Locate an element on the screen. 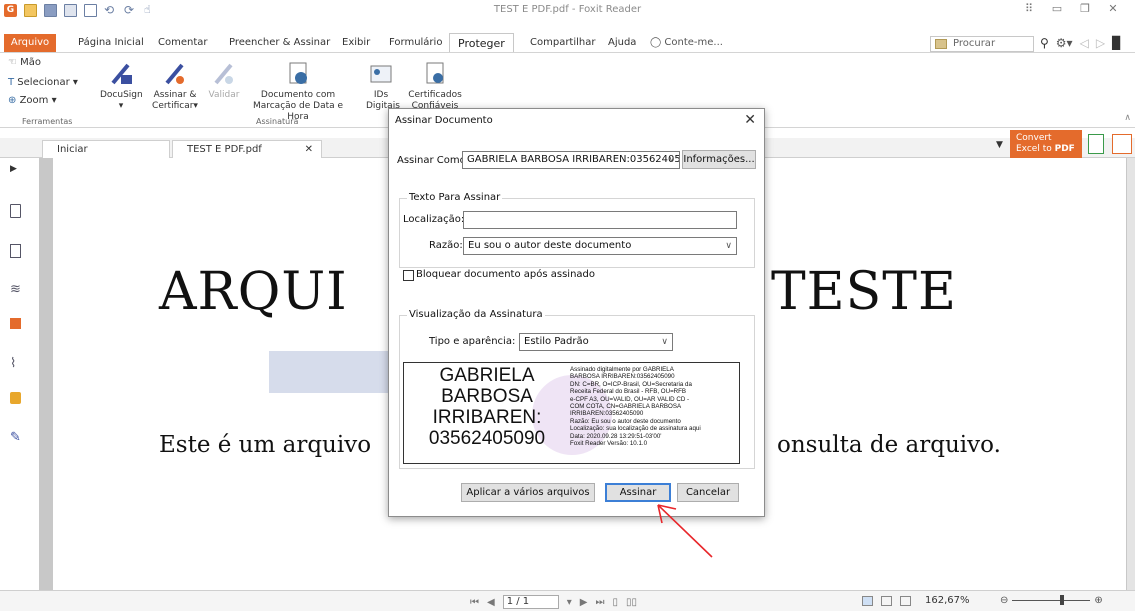  validate-label: Validar is located at coordinates (224, 95).